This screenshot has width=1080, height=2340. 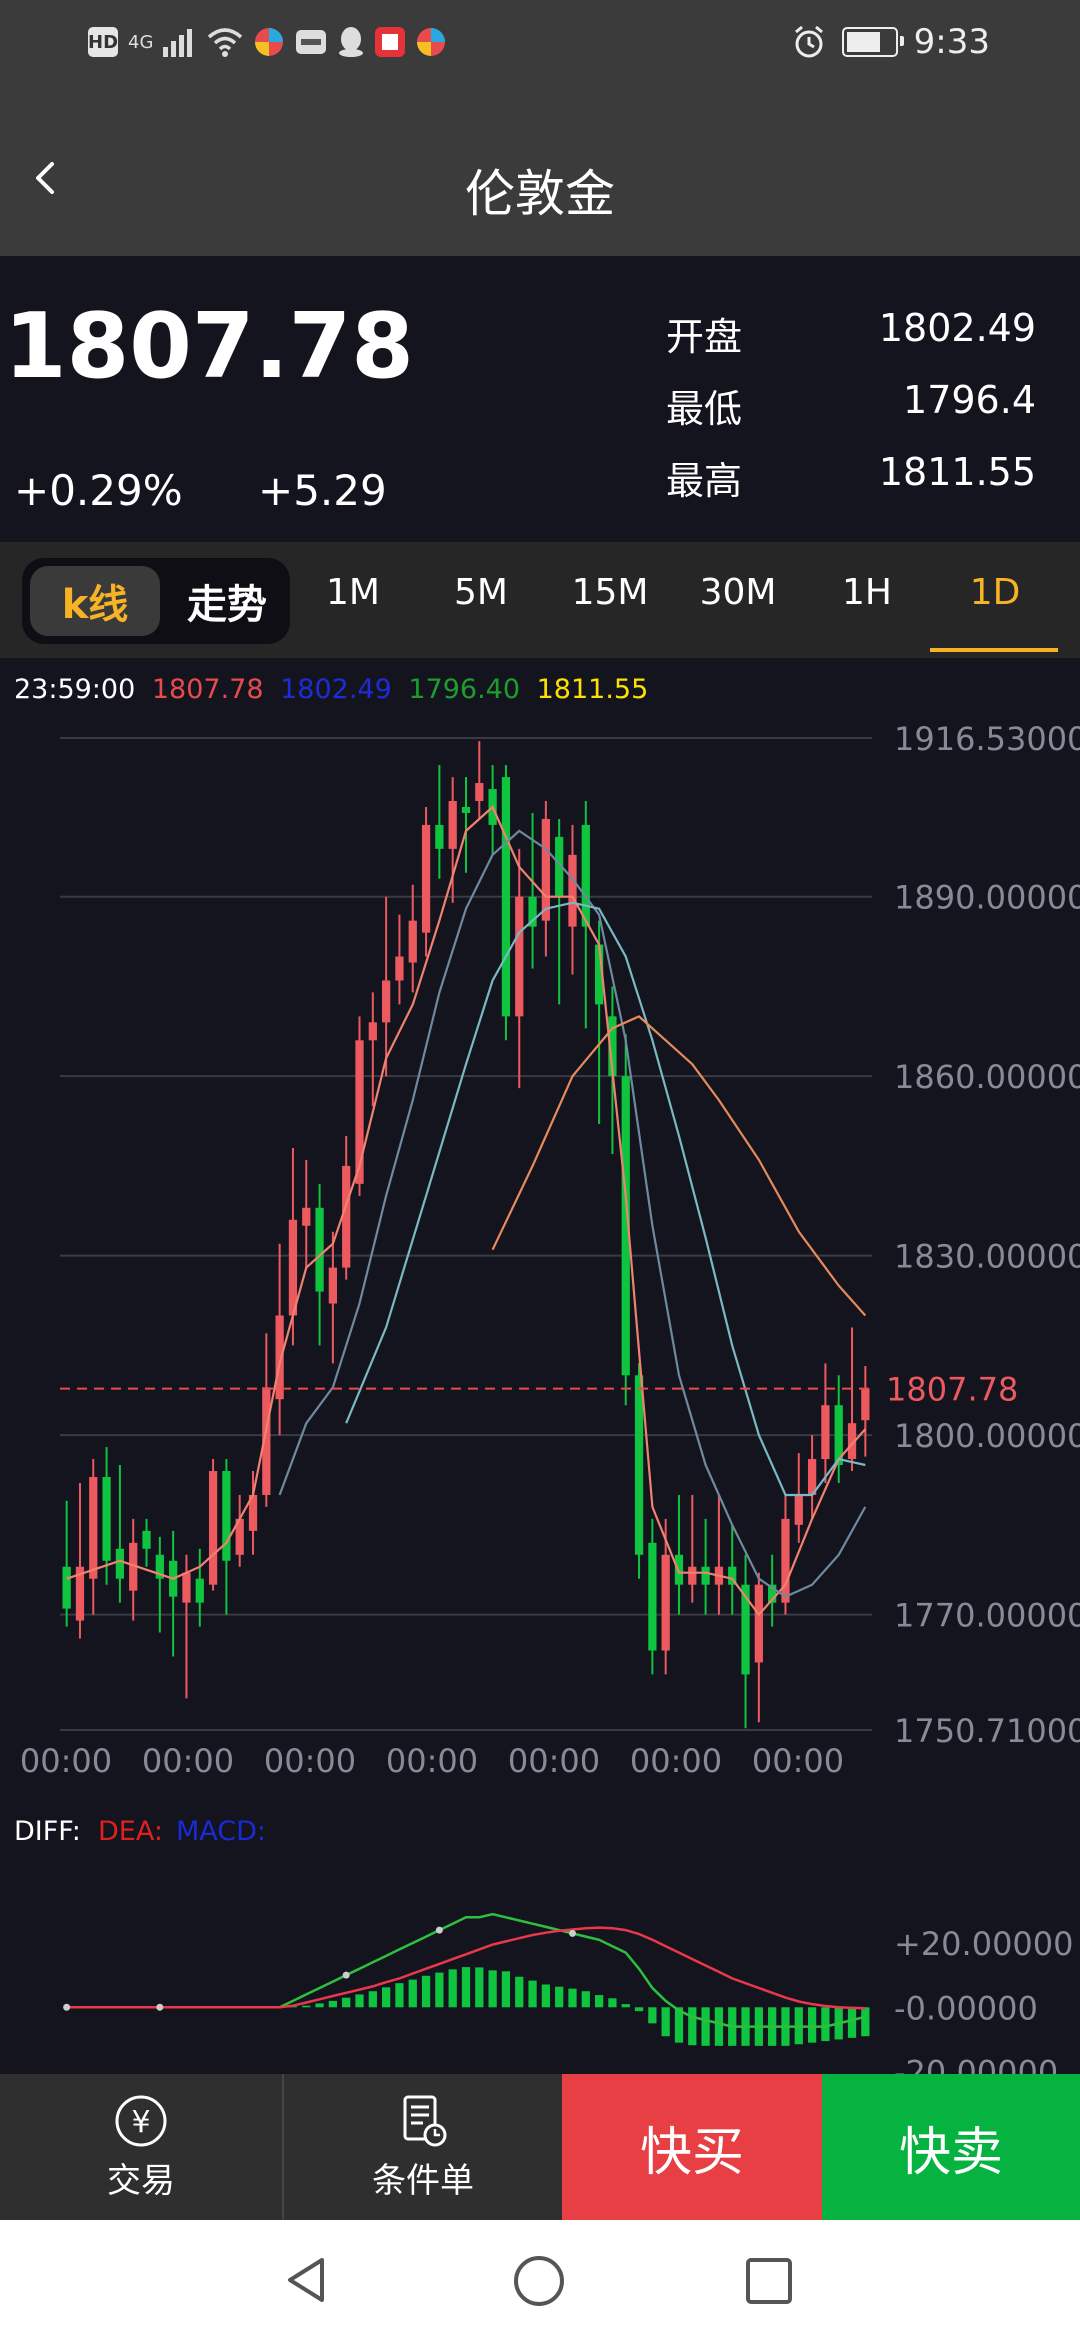 What do you see at coordinates (769, 2281) in the screenshot?
I see `nav-recents-icon` at bounding box center [769, 2281].